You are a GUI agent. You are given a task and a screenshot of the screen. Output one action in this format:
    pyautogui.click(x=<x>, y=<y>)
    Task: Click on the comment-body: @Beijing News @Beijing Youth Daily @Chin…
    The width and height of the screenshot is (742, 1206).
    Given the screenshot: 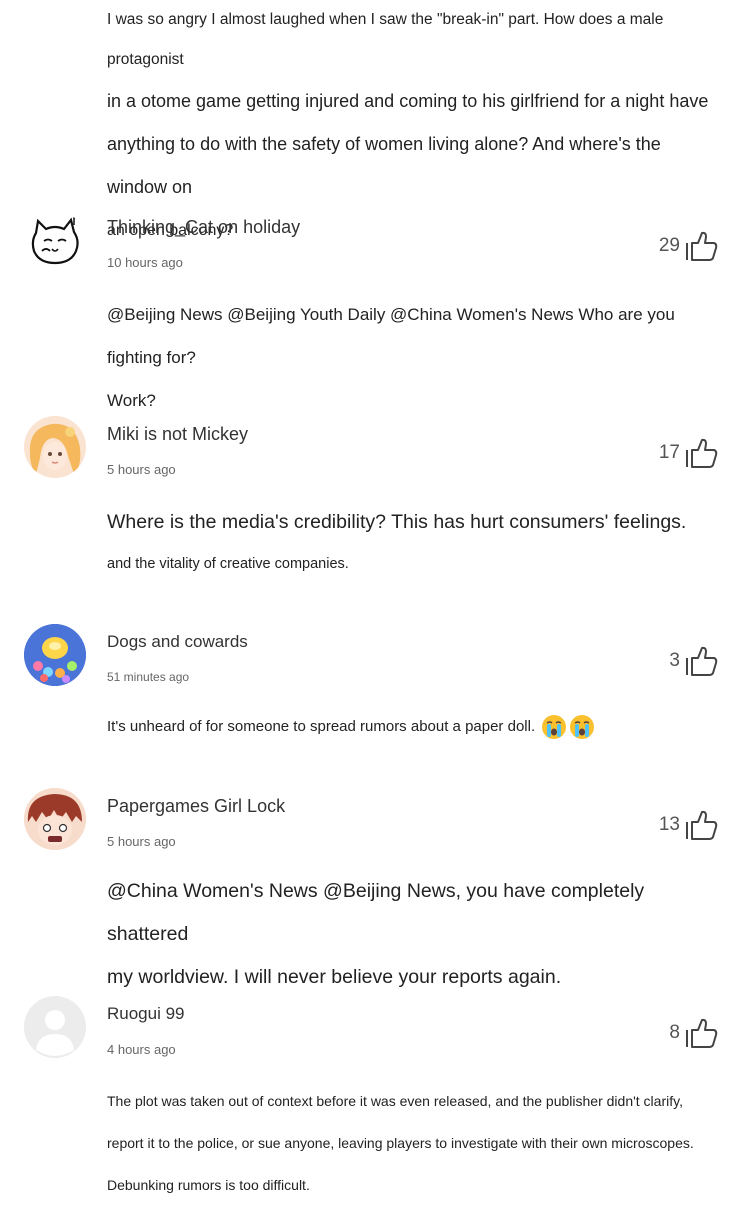 What is the action you would take?
    pyautogui.click(x=417, y=357)
    